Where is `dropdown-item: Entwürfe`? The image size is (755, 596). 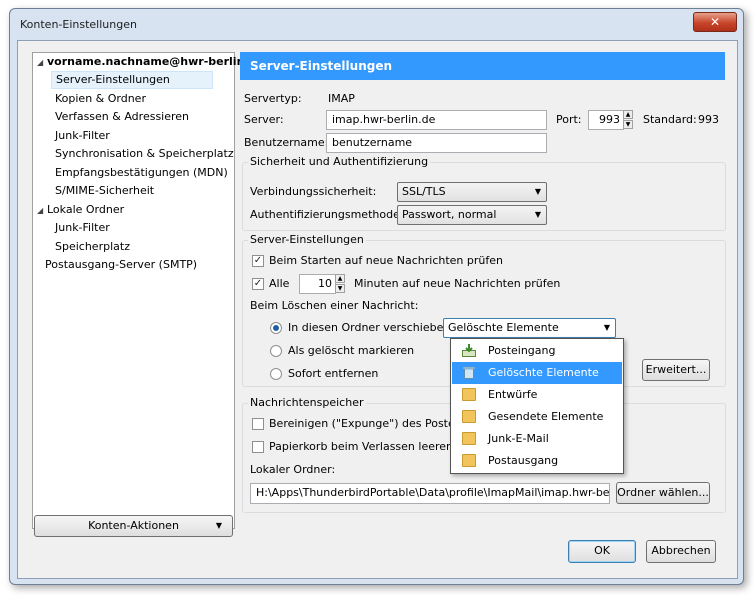
dropdown-item: Entwürfe is located at coordinates (537, 395).